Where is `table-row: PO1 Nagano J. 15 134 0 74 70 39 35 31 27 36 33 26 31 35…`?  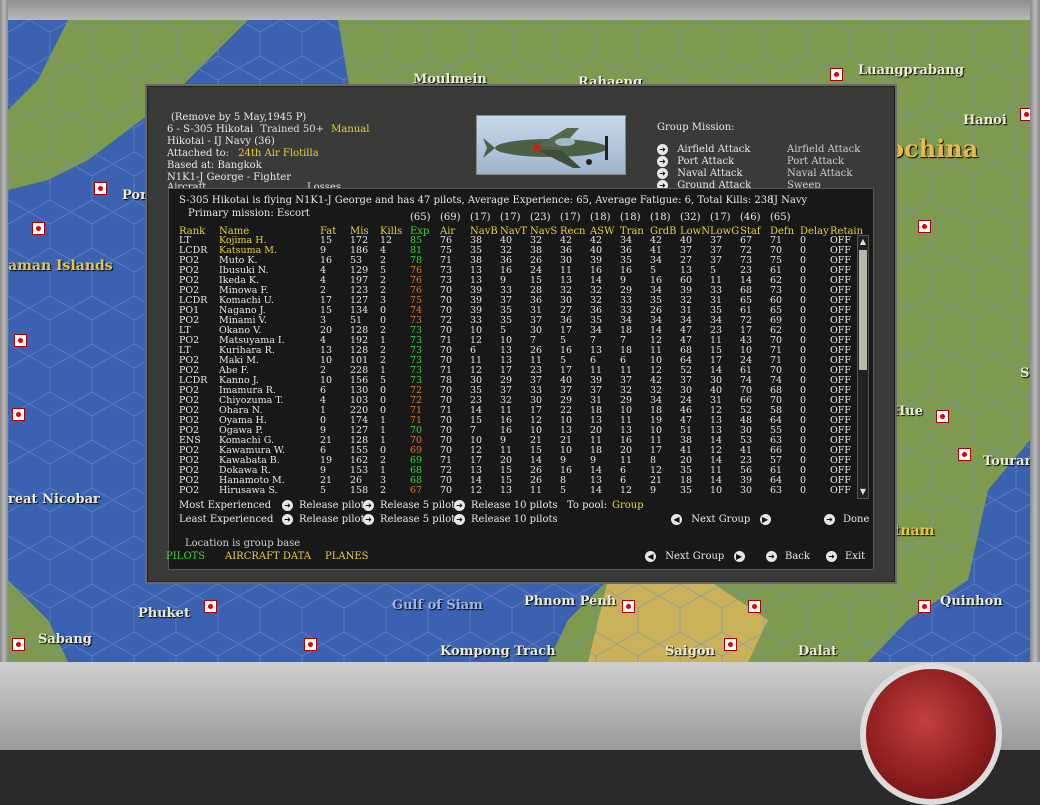 table-row: PO1 Nagano J. 15 134 0 74 70 39 35 31 27 36 33 26 31 35… is located at coordinates (430, 311).